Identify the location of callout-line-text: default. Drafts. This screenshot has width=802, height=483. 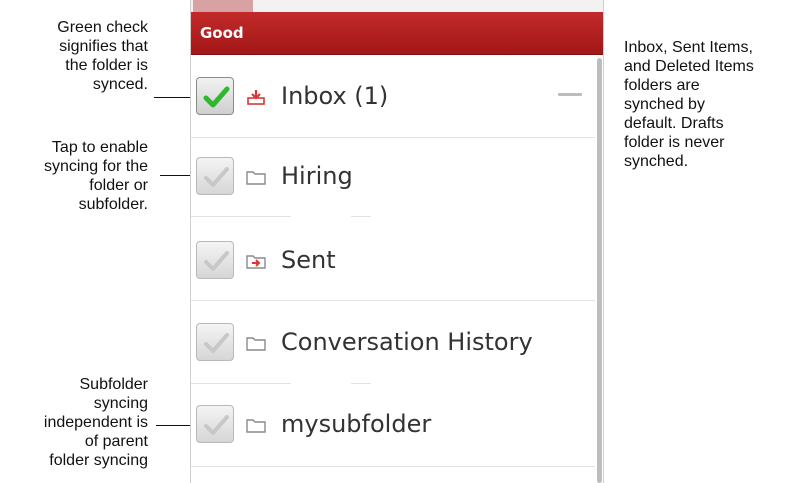
(674, 123).